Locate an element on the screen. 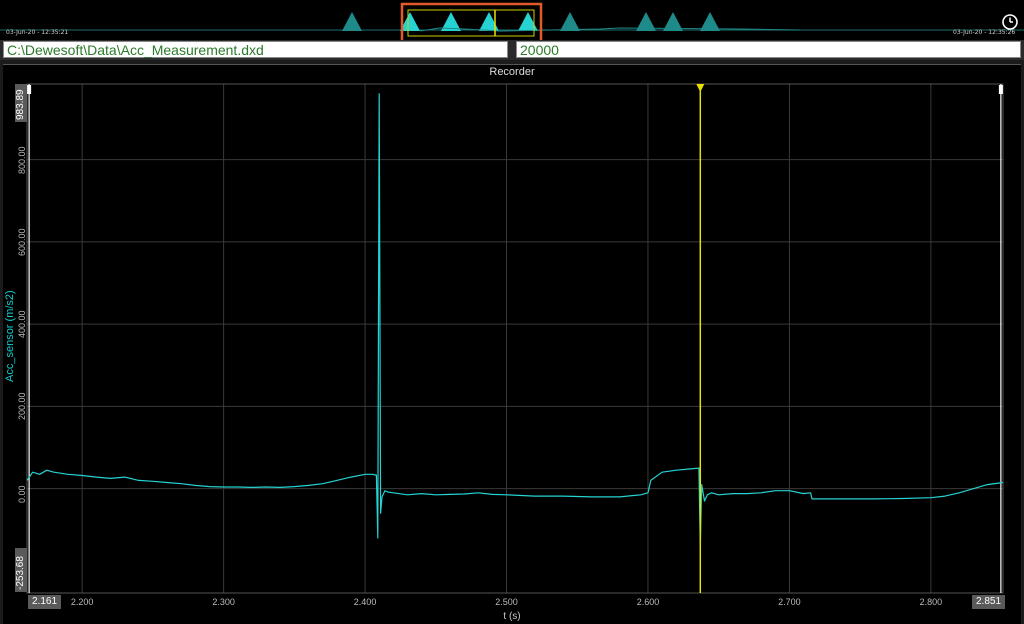  y-min-box: -253.68 is located at coordinates (21, 570).